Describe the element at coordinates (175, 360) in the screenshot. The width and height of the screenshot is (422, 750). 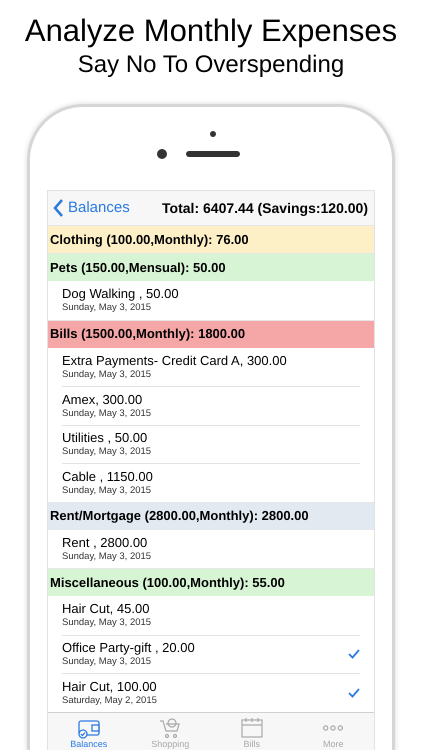
I see `expense-name: Extra Payments- Credit Card A, 300.00` at that location.